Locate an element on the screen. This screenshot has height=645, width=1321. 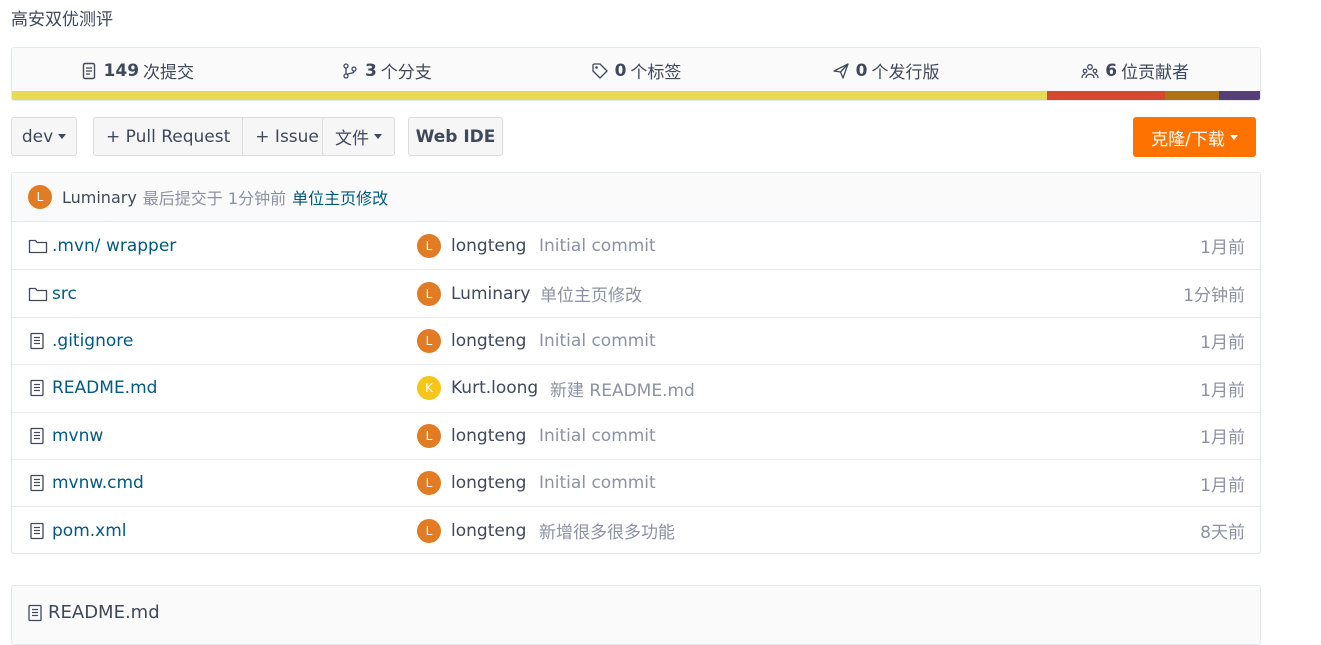
commits-count: 149 is located at coordinates (121, 70).